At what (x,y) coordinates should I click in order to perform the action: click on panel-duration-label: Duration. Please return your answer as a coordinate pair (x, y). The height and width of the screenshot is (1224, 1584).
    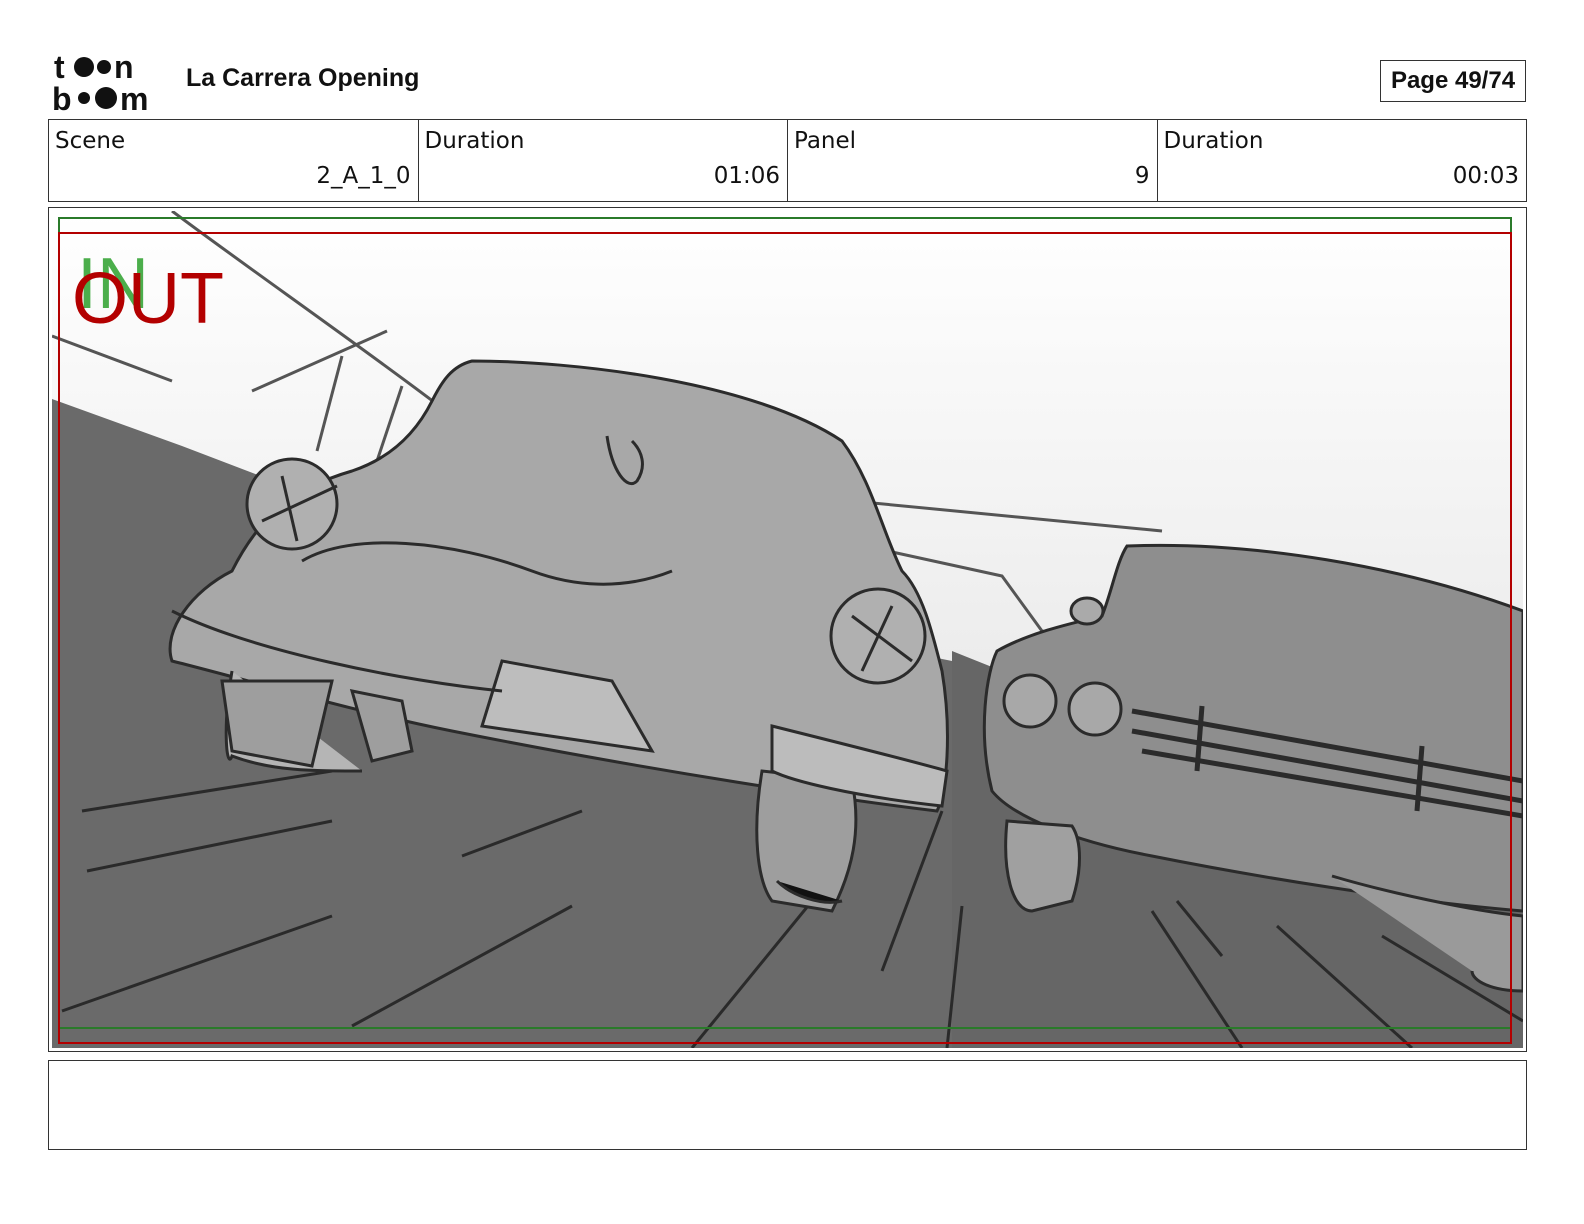
    Looking at the image, I should click on (1213, 141).